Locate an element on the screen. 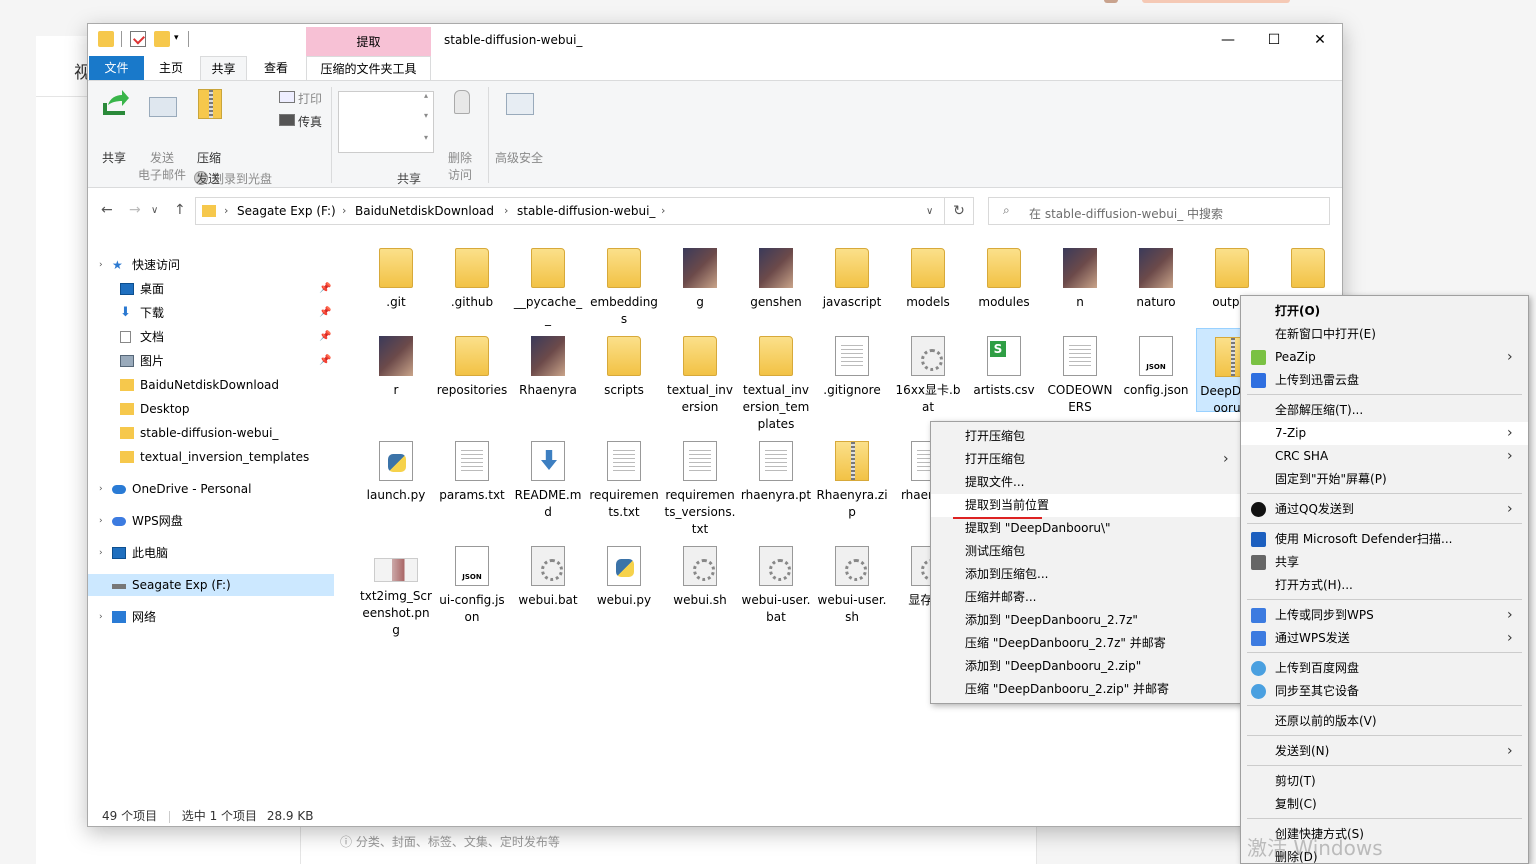 The width and height of the screenshot is (1536, 864). file-item: textual_inversion_templates is located at coordinates (776, 380).